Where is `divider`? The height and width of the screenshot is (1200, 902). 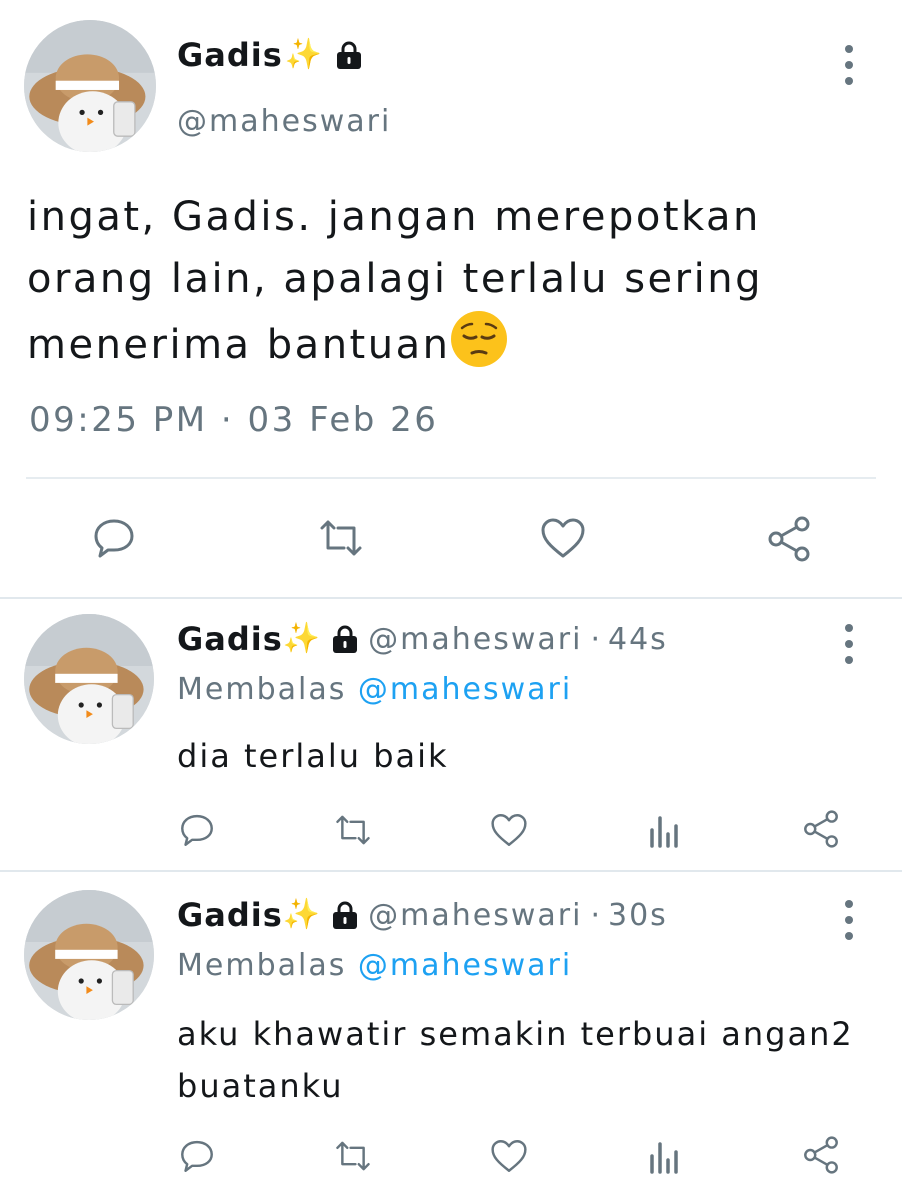 divider is located at coordinates (451, 478).